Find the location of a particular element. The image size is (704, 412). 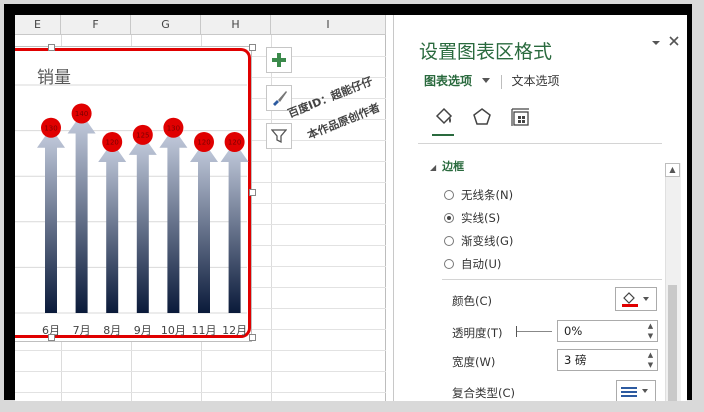

section-title: 边框 is located at coordinates (453, 166).